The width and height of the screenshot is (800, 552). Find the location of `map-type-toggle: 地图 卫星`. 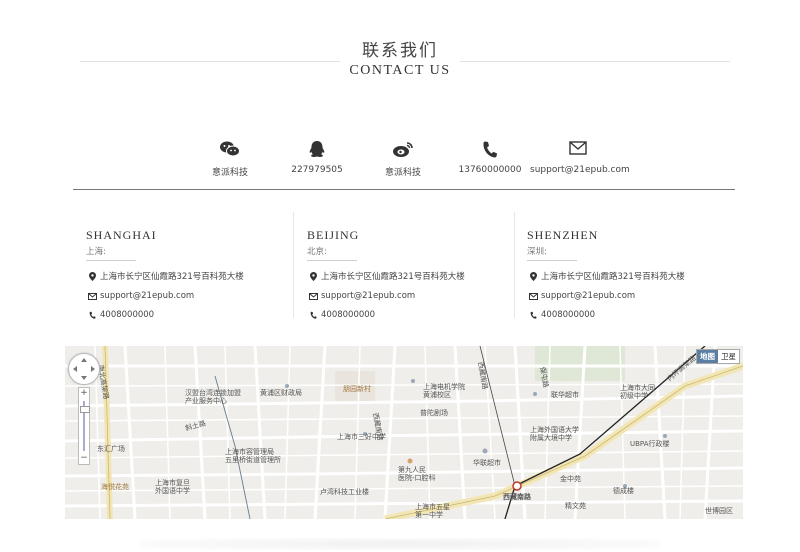

map-type-toggle: 地图 卫星 is located at coordinates (718, 356).